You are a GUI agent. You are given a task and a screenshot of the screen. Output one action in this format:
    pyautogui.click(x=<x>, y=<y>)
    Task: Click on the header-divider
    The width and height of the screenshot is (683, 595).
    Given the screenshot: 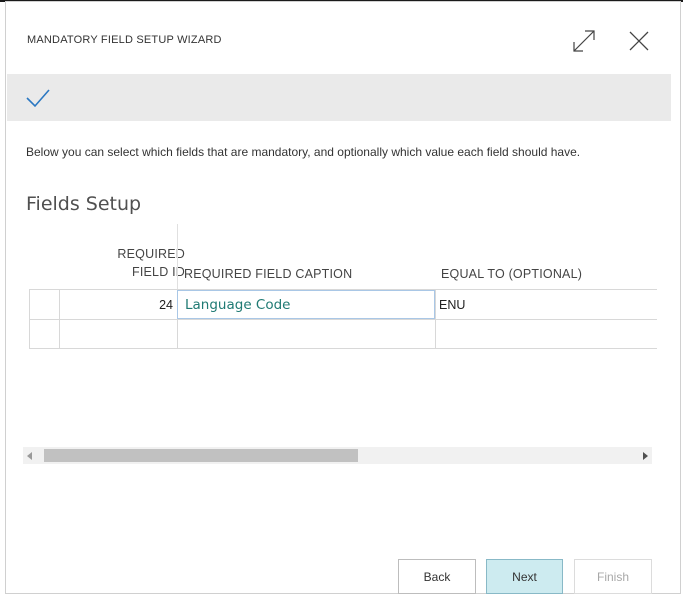 What is the action you would take?
    pyautogui.click(x=177, y=256)
    